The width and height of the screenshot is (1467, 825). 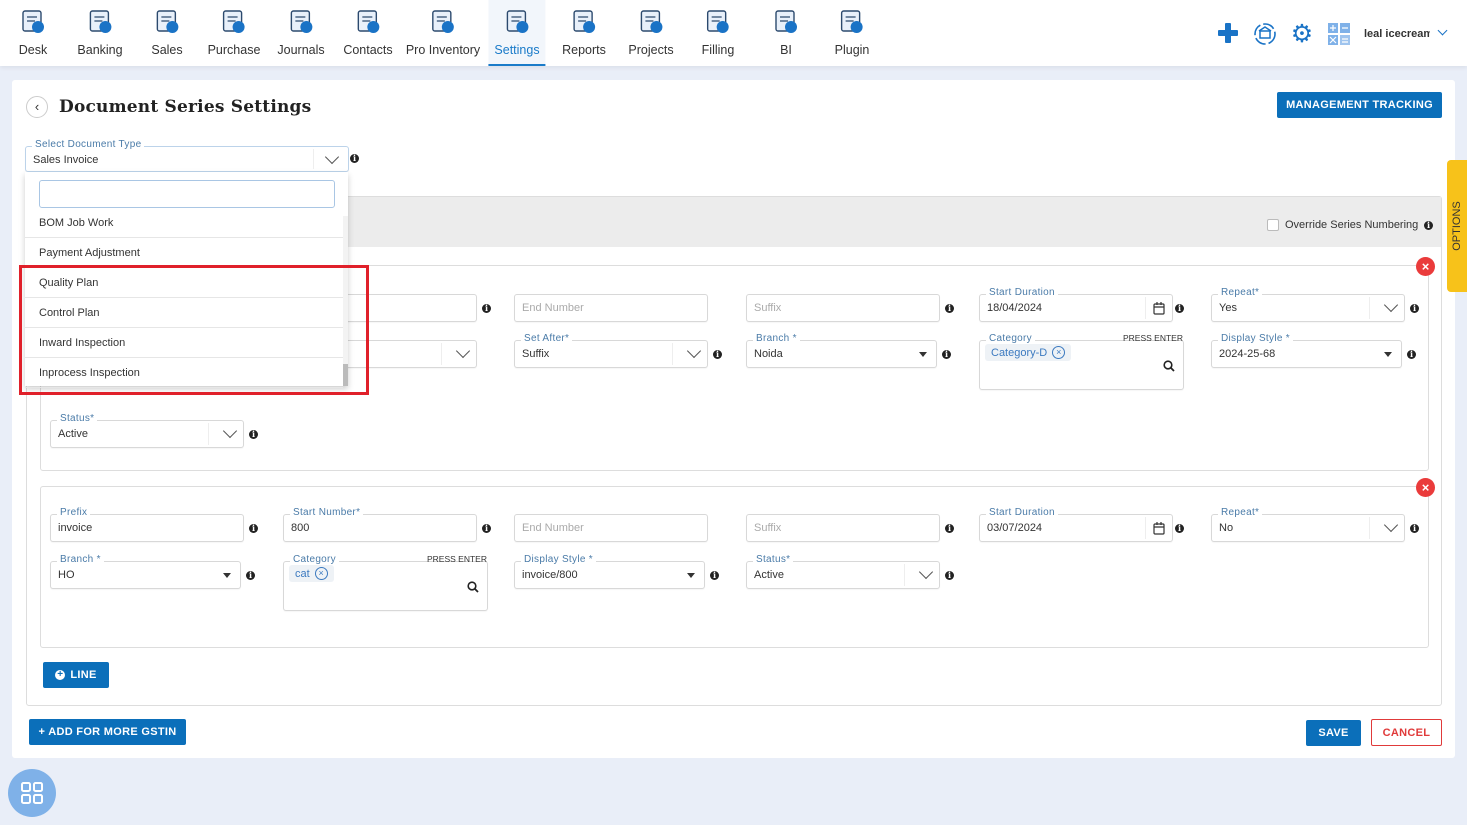 What do you see at coordinates (718, 21) in the screenshot?
I see `filling-icon` at bounding box center [718, 21].